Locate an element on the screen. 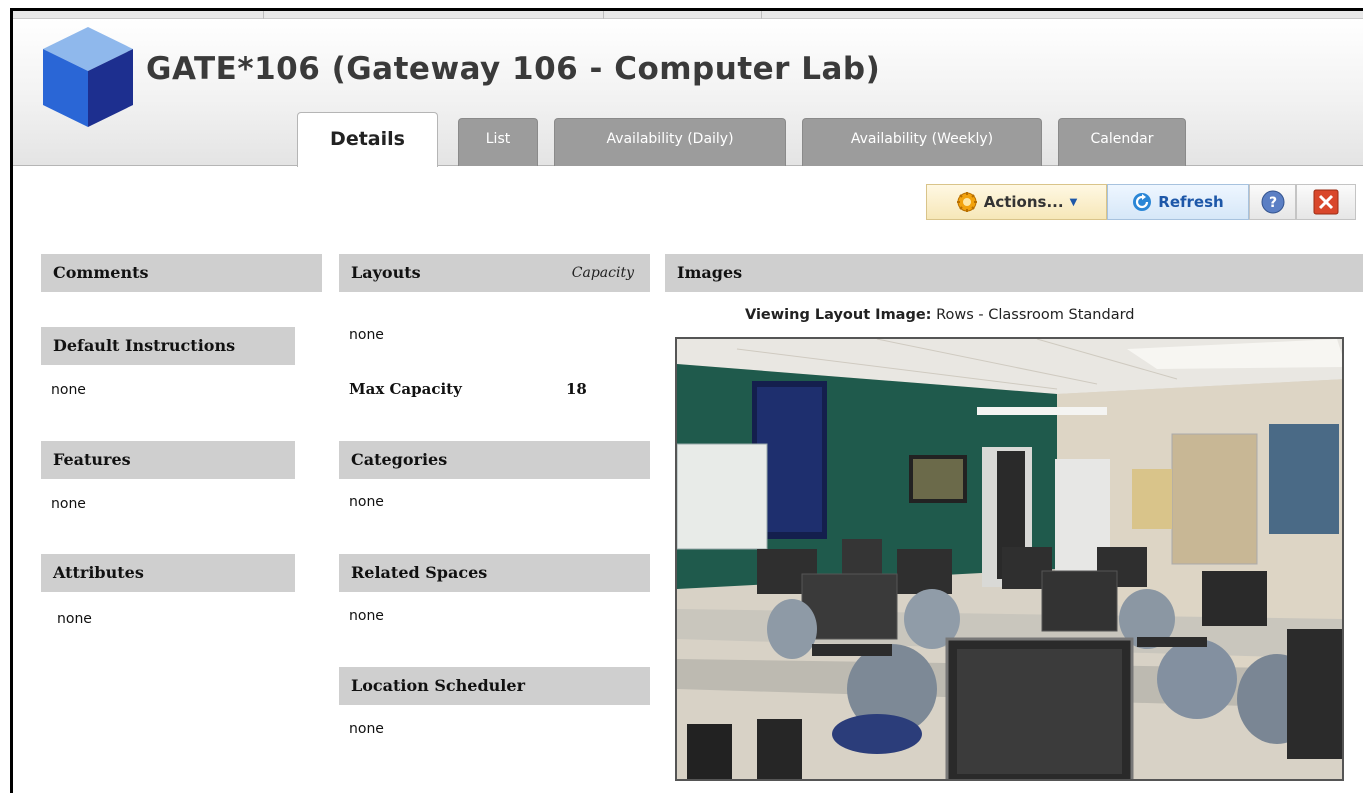 Image resolution: width=1363 pixels, height=793 pixels. actions-button: Actions... ▼ is located at coordinates (1016, 202).